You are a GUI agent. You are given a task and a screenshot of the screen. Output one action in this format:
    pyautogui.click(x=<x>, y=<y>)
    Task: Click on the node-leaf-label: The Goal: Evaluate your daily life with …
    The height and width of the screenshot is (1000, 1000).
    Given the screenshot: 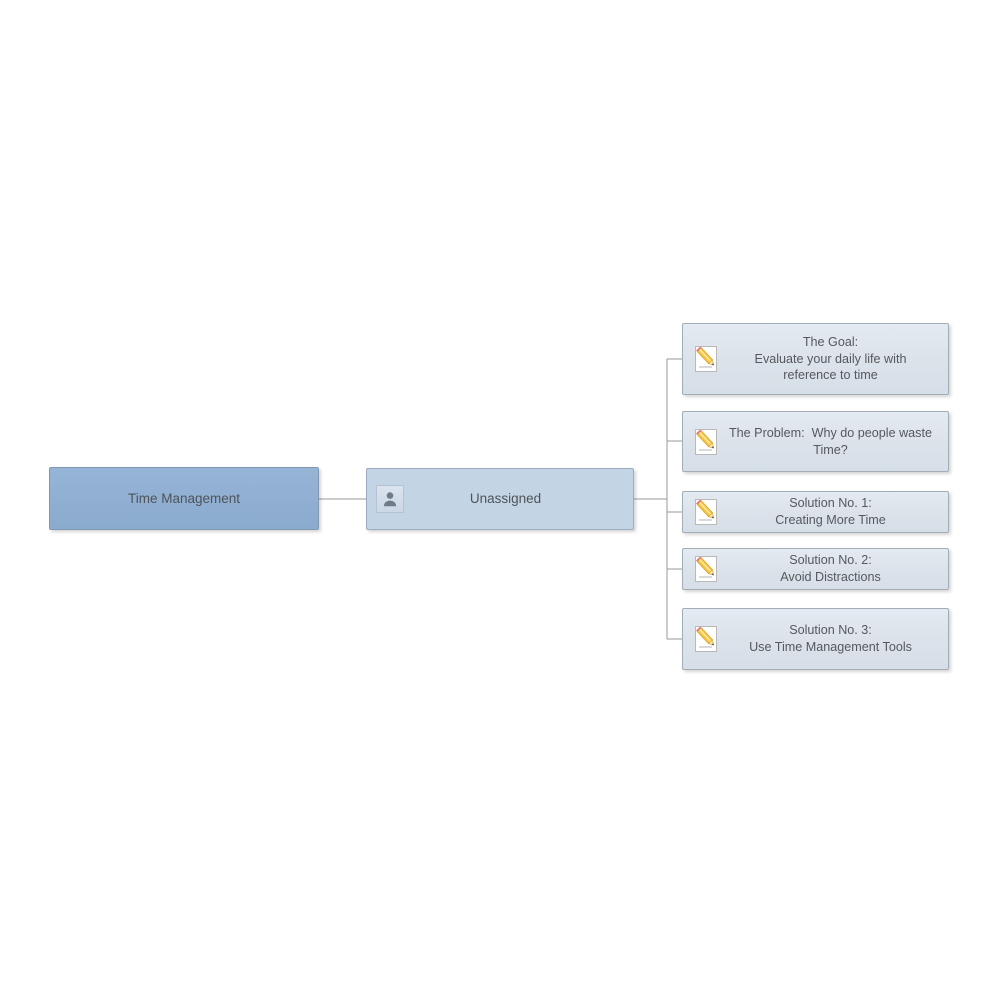 What is the action you would take?
    pyautogui.click(x=830, y=359)
    